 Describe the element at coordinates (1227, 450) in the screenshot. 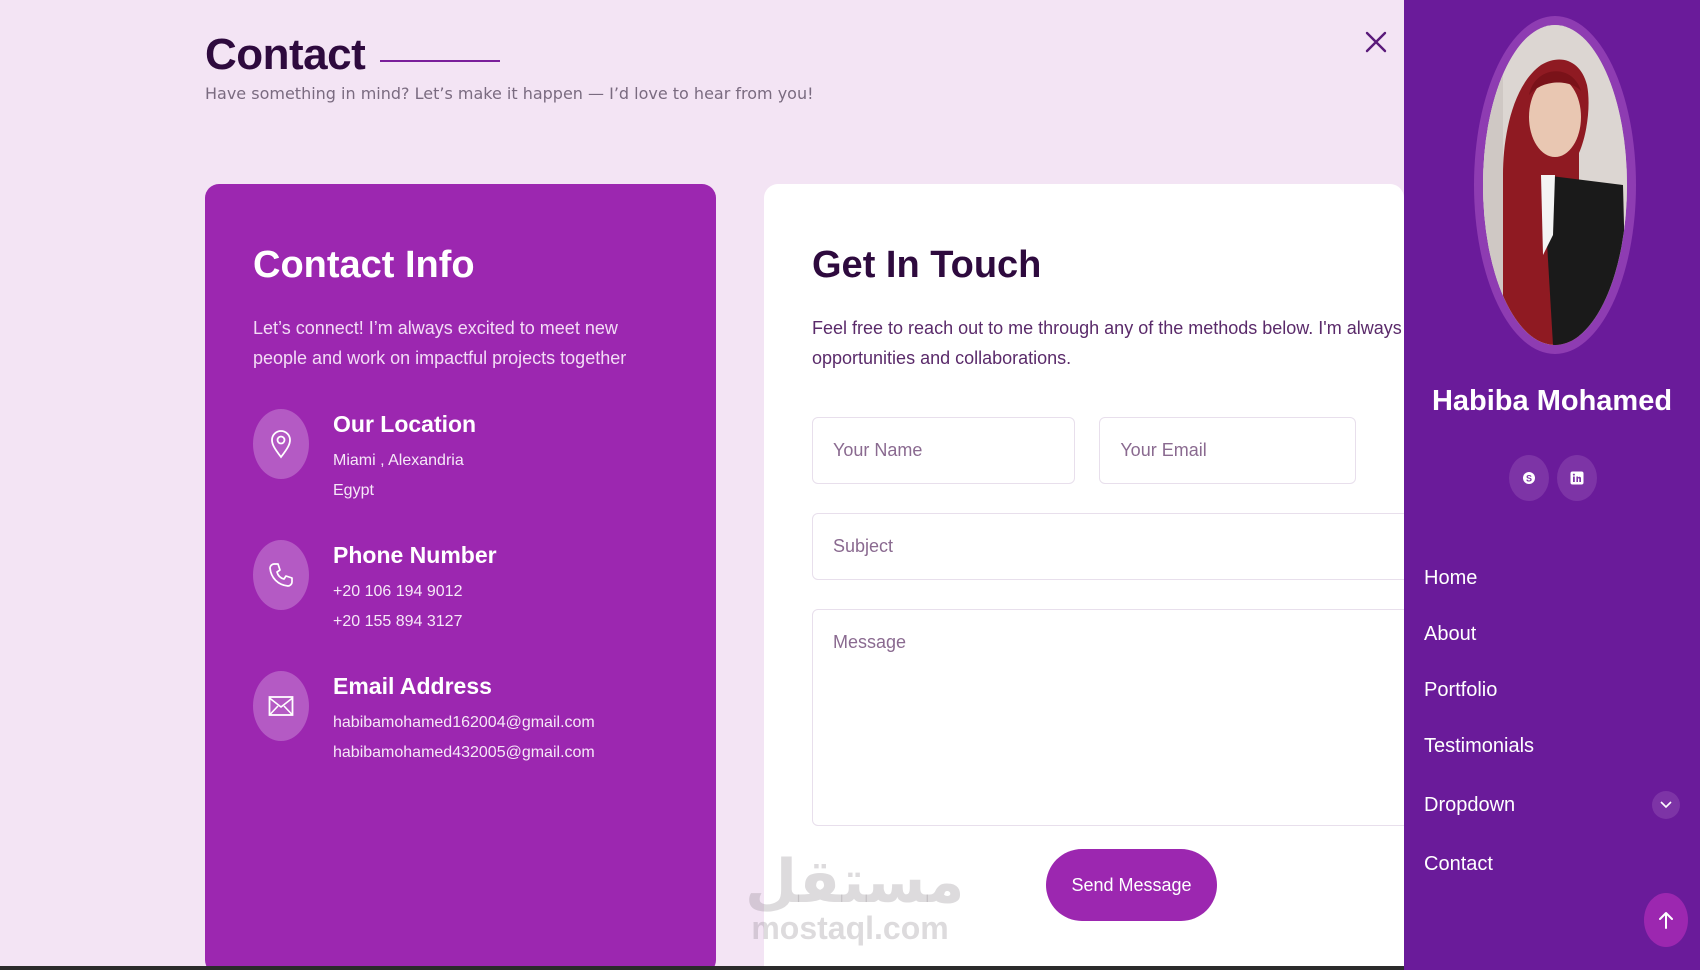

I see `email-input: Your Email` at that location.